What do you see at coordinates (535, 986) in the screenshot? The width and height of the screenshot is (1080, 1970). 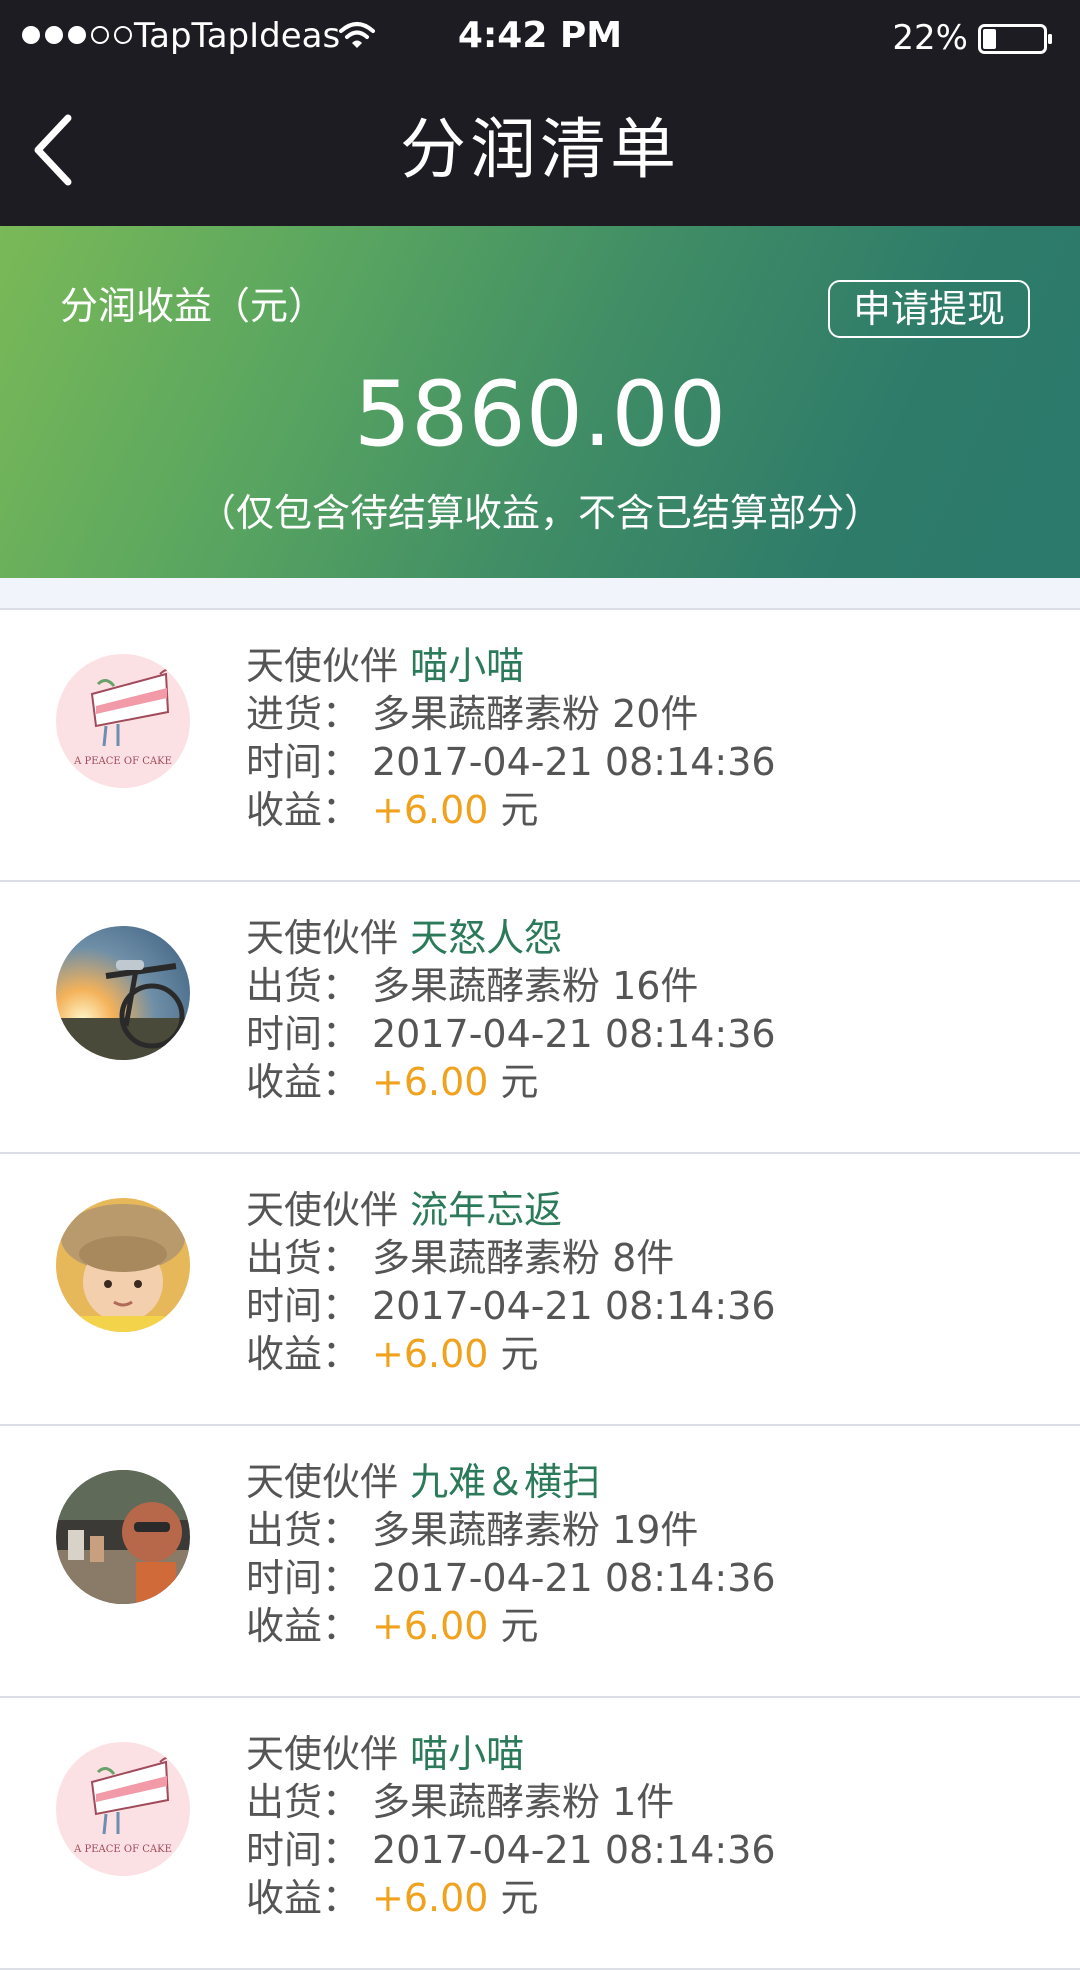 I see `product-value: 多果蔬酵素粉 16件` at bounding box center [535, 986].